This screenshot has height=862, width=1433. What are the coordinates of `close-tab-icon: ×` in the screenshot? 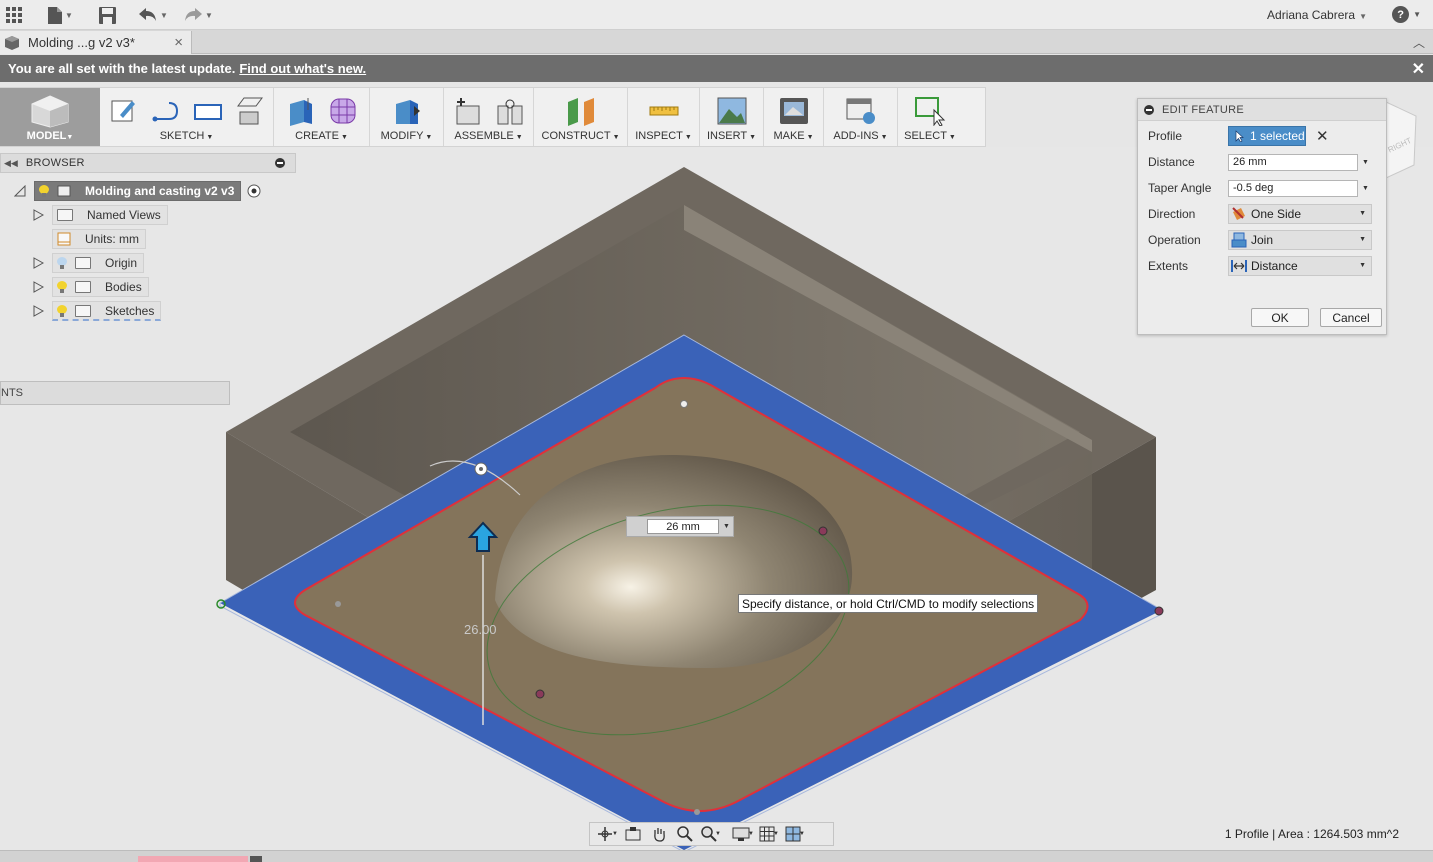 It's located at (178, 42).